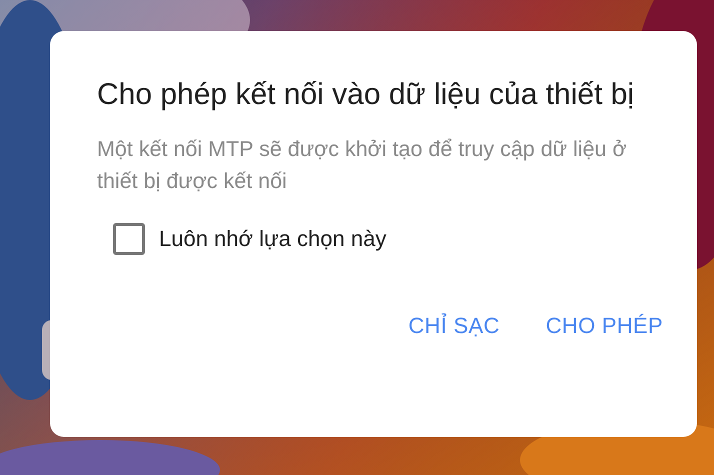  What do you see at coordinates (604, 326) in the screenshot?
I see `dialog-button: CHO PHÉP` at bounding box center [604, 326].